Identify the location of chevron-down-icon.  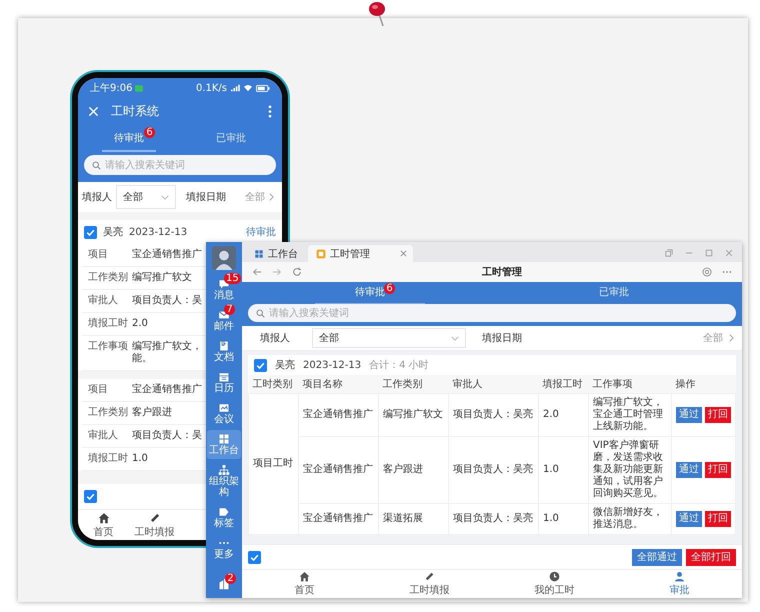
(165, 197).